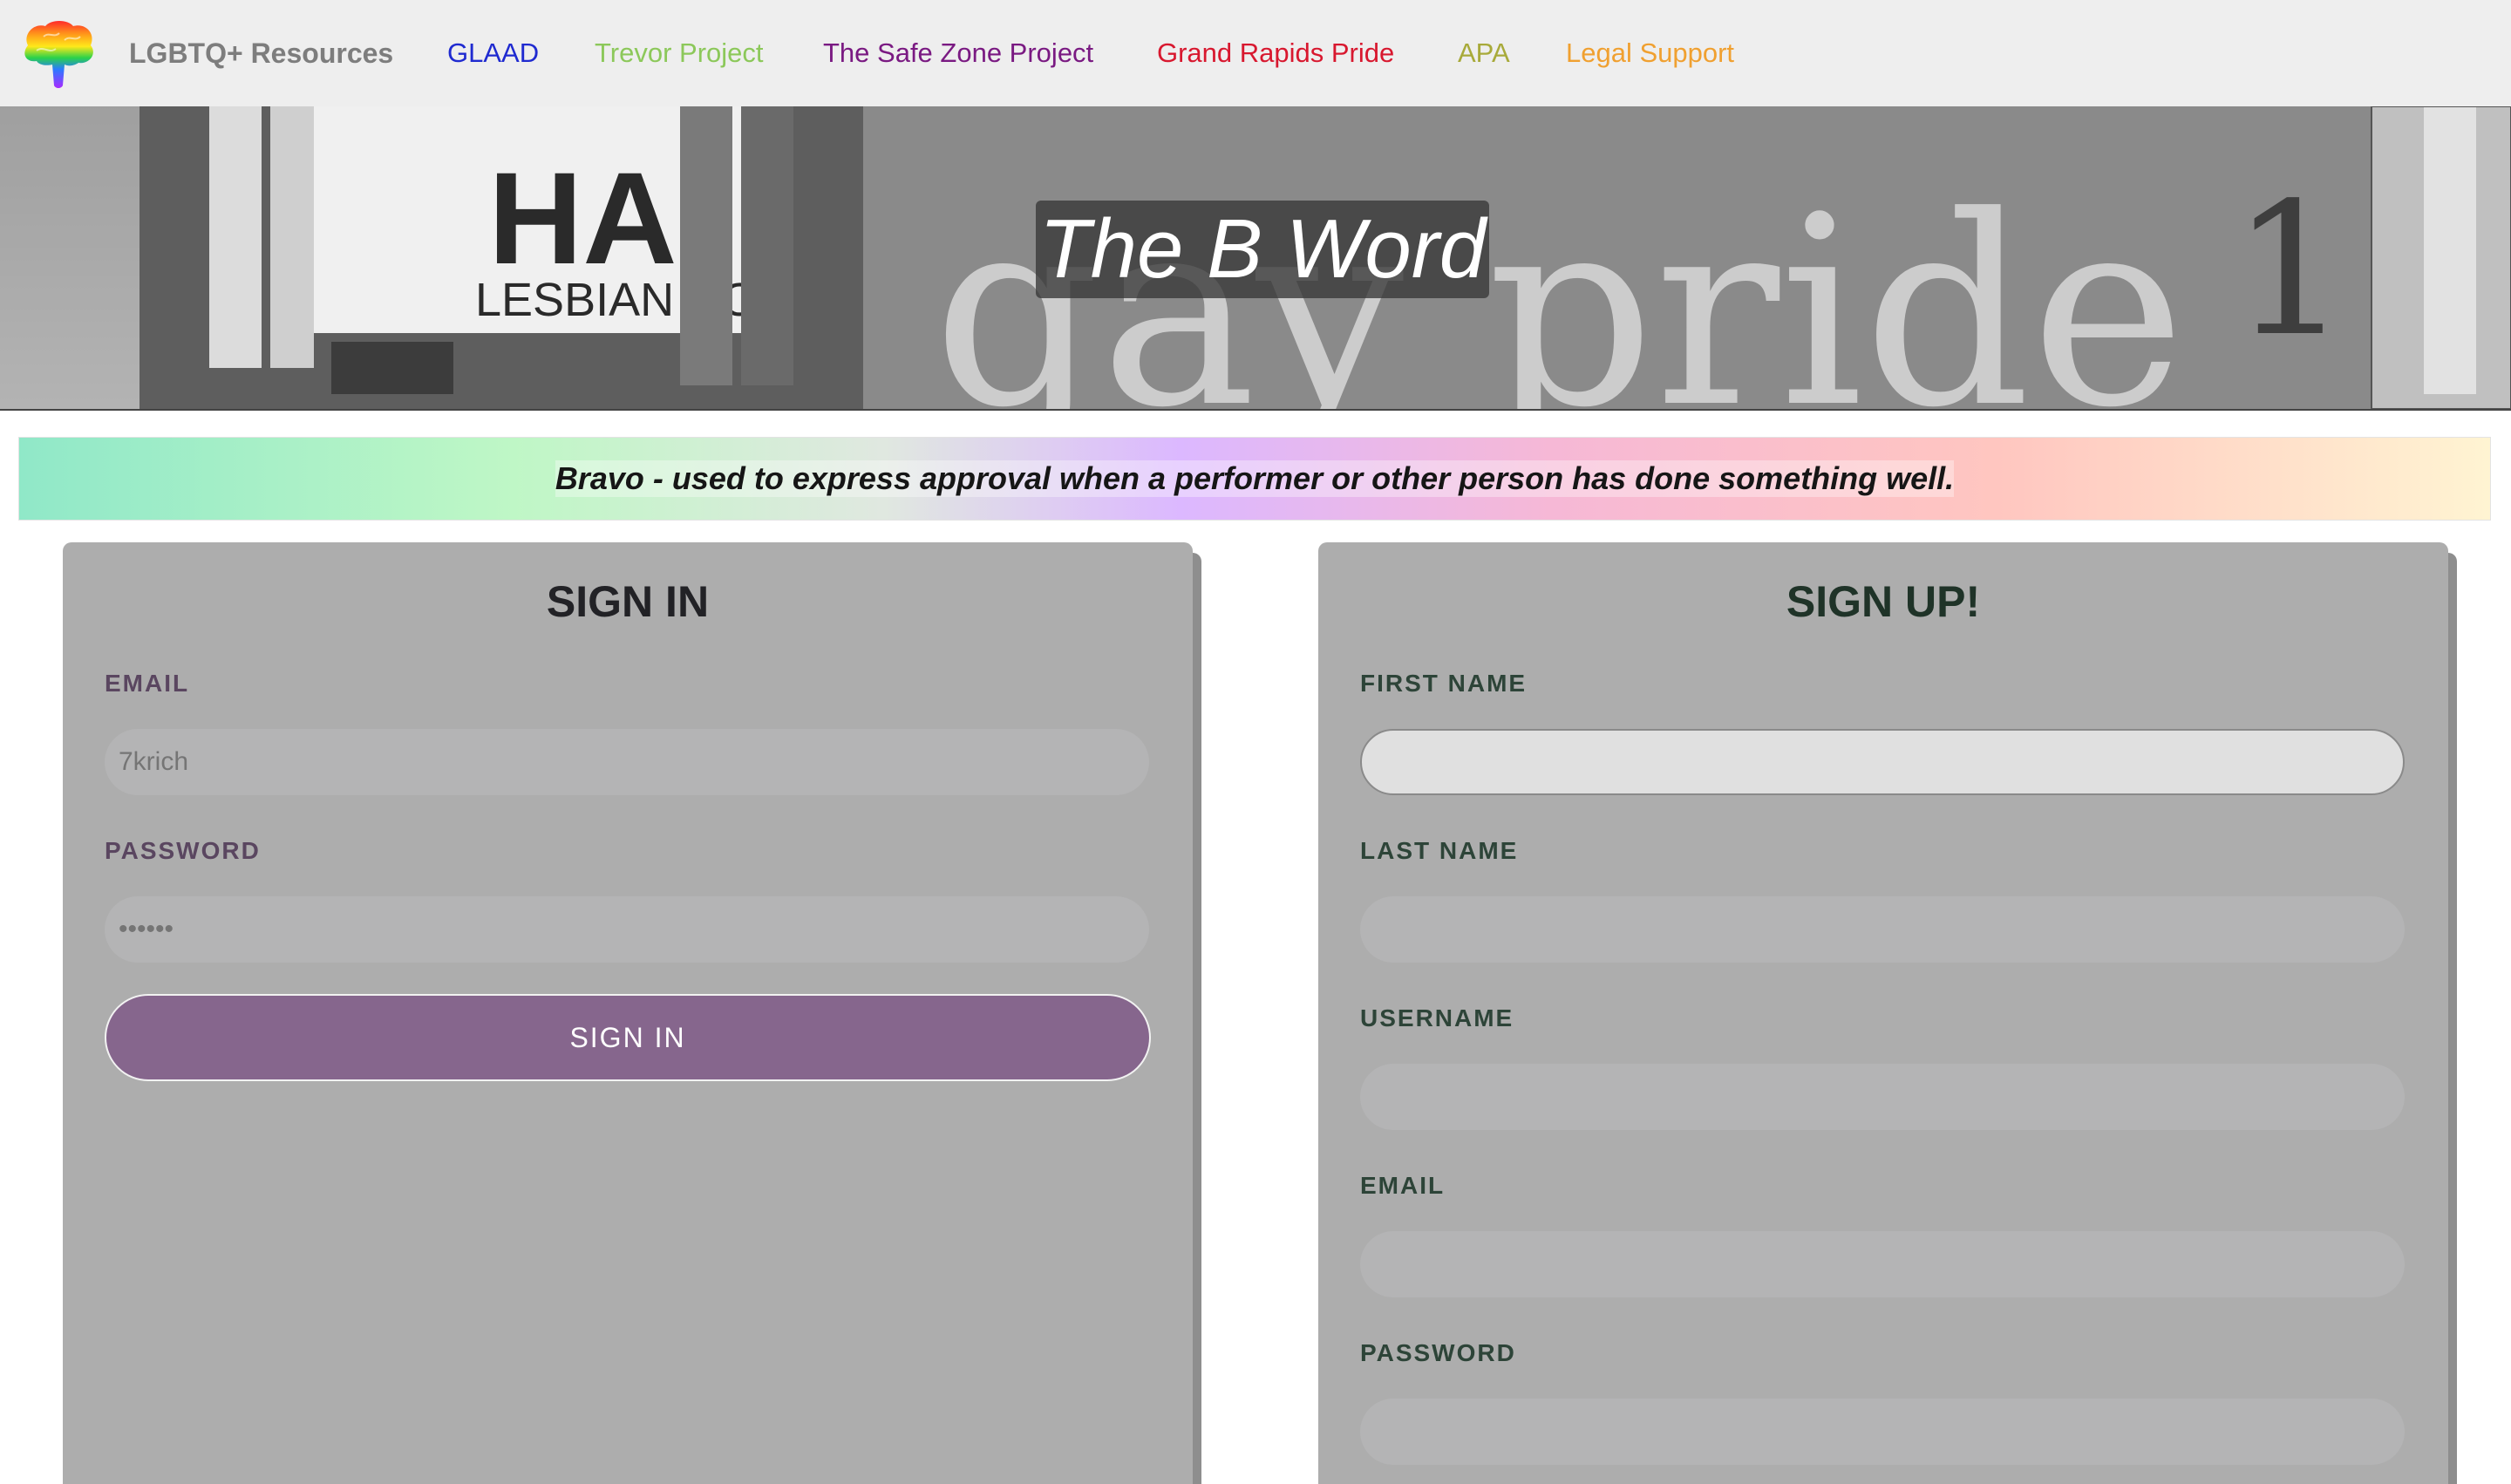  I want to click on sign-in-button: SIGN IN, so click(628, 1037).